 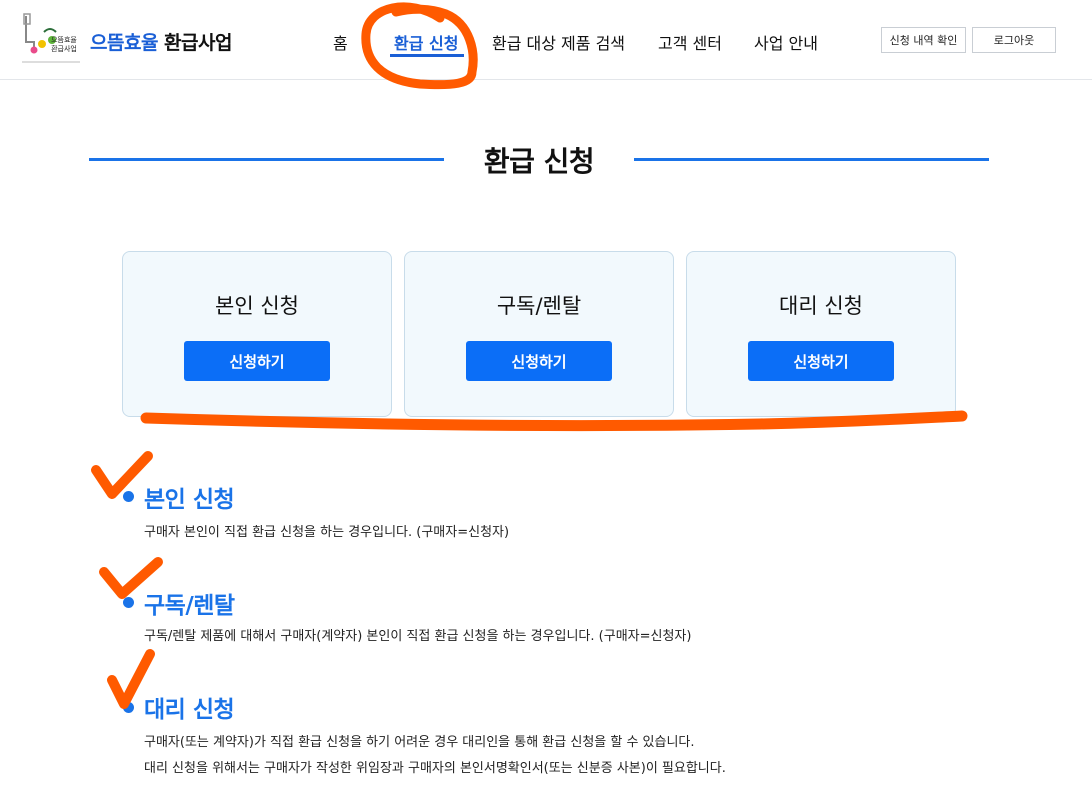 I want to click on nav-apply: 환급 신청, so click(x=426, y=42).